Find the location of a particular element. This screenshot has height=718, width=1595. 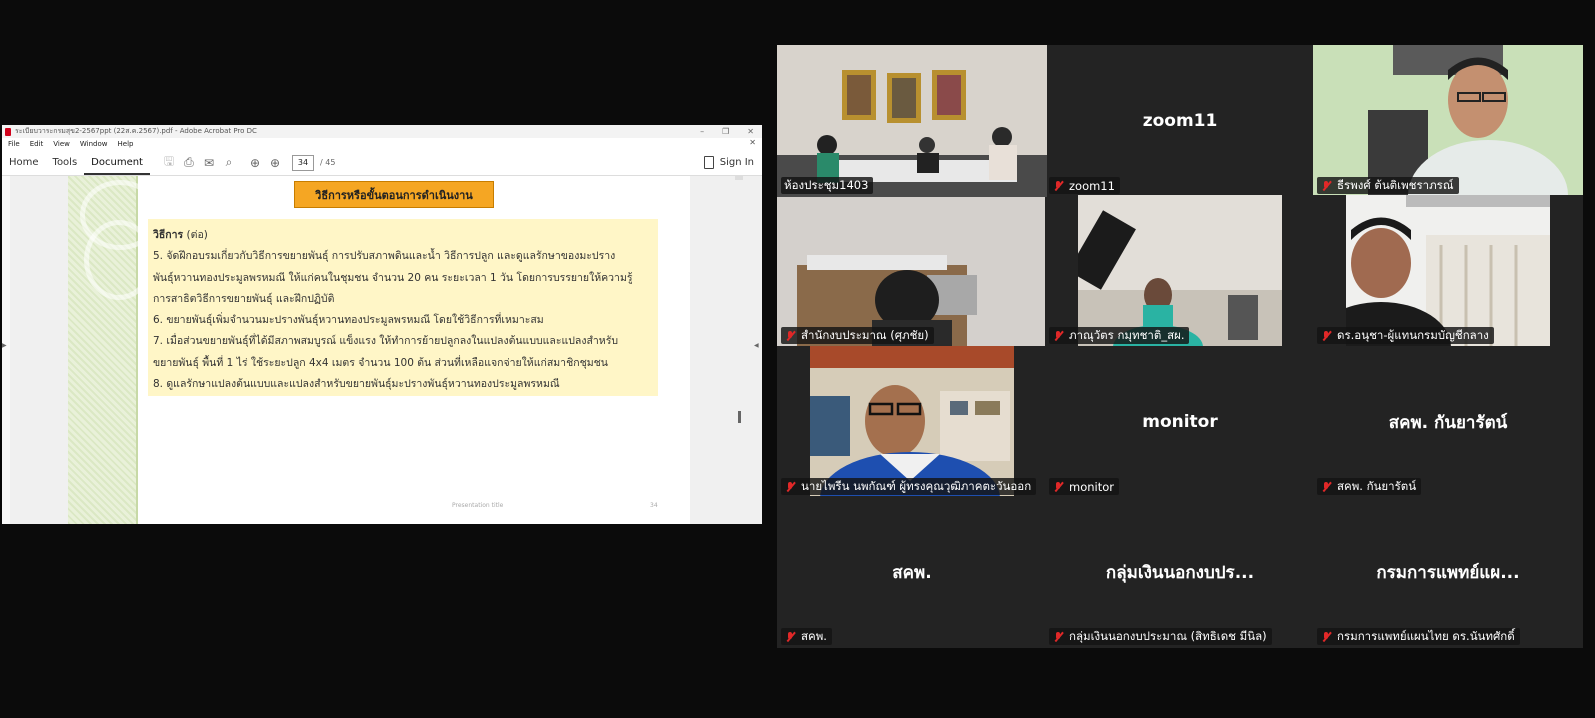

participant-name-label: ธีรพงศ์ ต้นติเพชราภรณ์ is located at coordinates (1388, 185).